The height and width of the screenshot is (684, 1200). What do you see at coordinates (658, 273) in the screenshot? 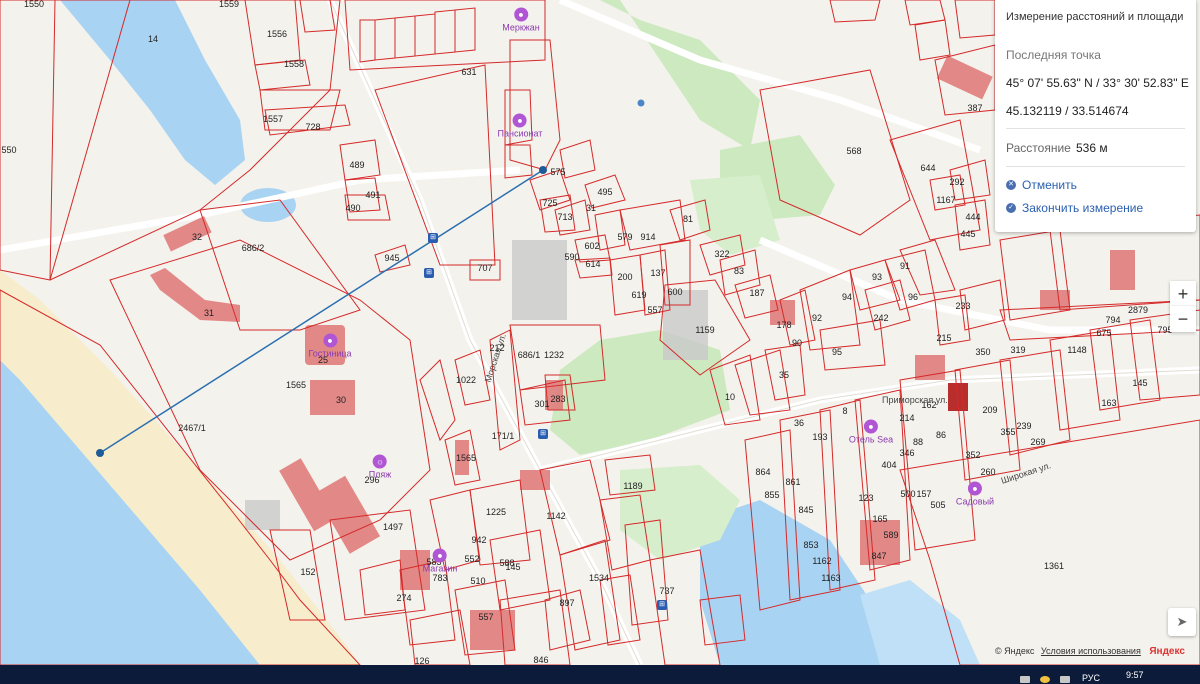
I see `parcel-label: 137` at bounding box center [658, 273].